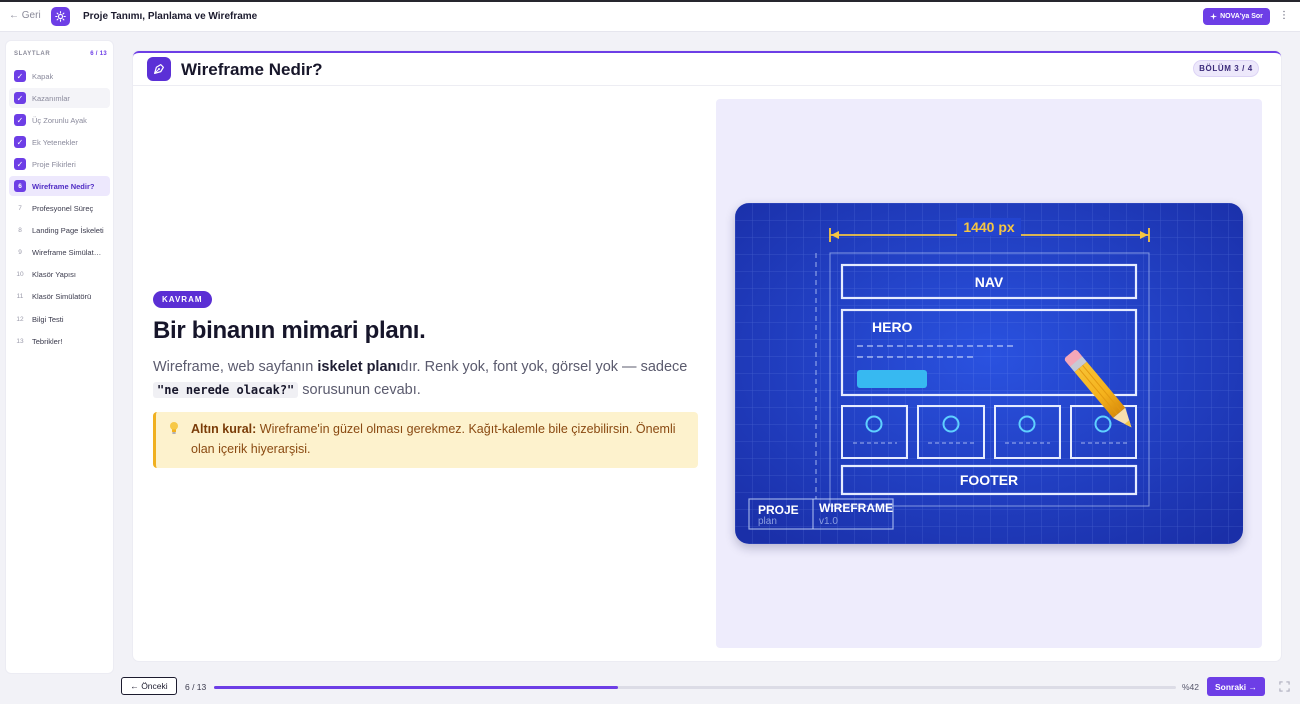 Image resolution: width=1300 pixels, height=704 pixels. Describe the element at coordinates (828, 521) in the screenshot. I see `stamp-version: v1.0` at that location.